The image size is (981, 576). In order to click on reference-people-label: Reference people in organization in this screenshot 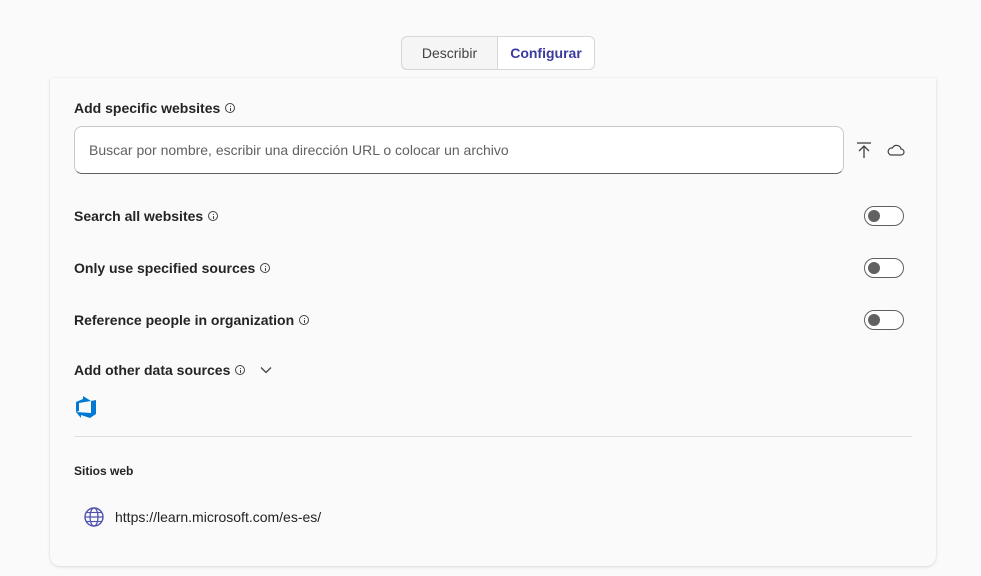, I will do `click(184, 320)`.